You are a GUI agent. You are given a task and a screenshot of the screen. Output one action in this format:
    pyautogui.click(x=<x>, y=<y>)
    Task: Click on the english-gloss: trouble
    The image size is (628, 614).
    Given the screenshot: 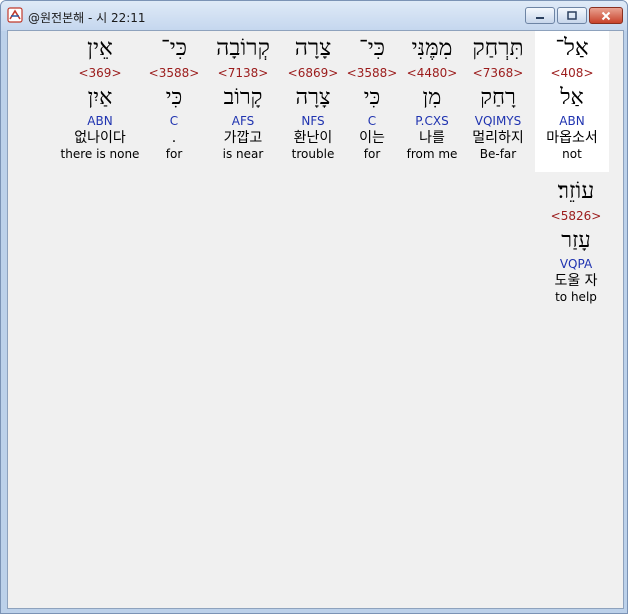 What is the action you would take?
    pyautogui.click(x=313, y=154)
    